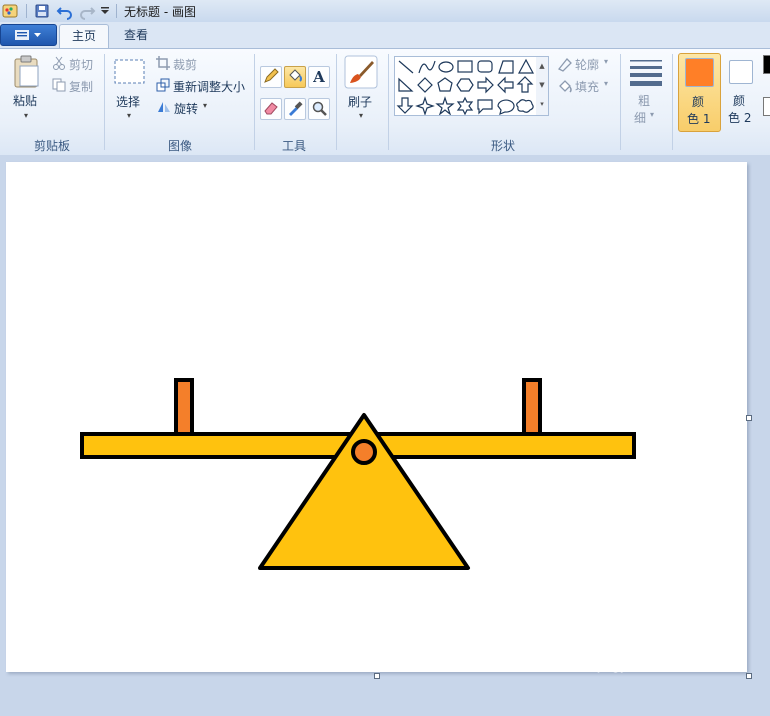 Image resolution: width=770 pixels, height=716 pixels. I want to click on rotate-dropdown-icon: ▾, so click(205, 105).